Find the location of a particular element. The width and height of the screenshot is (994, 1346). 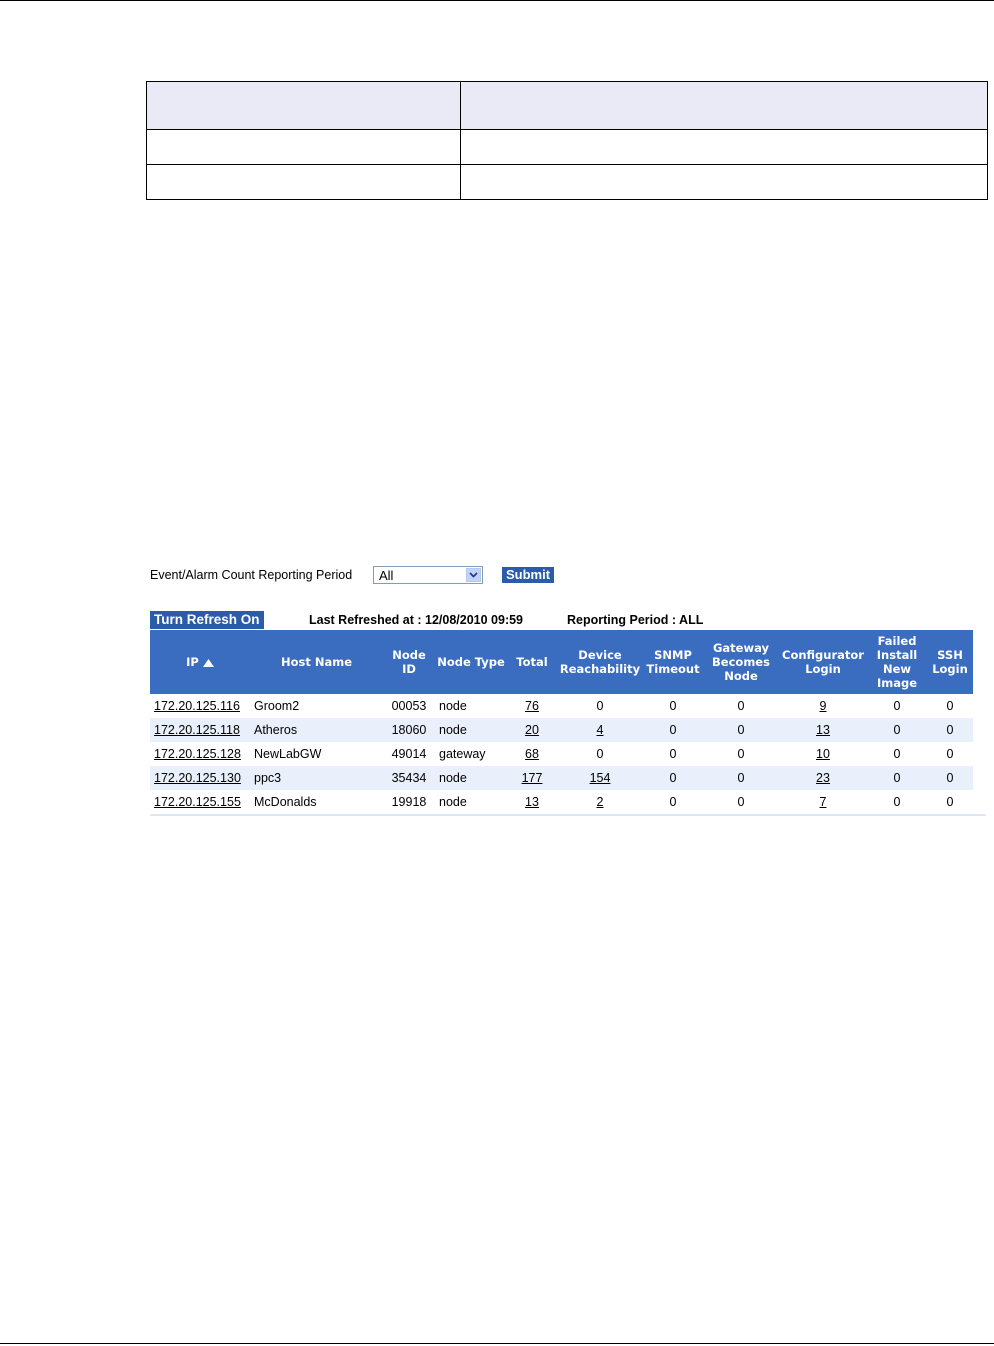

device-reachability-cell: 154 is located at coordinates (600, 778).